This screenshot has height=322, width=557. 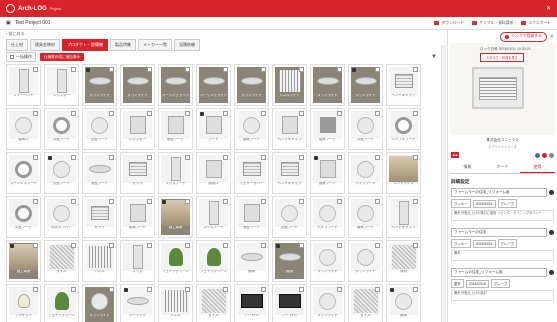 I want to click on product-card: レジスター, so click(x=137, y=129).